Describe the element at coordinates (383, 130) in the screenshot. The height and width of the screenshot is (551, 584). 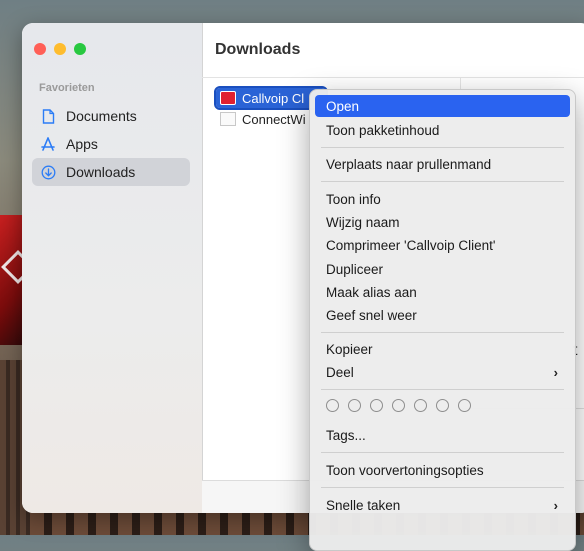
I see `menu-item-label: Toon pakketinhoud` at that location.